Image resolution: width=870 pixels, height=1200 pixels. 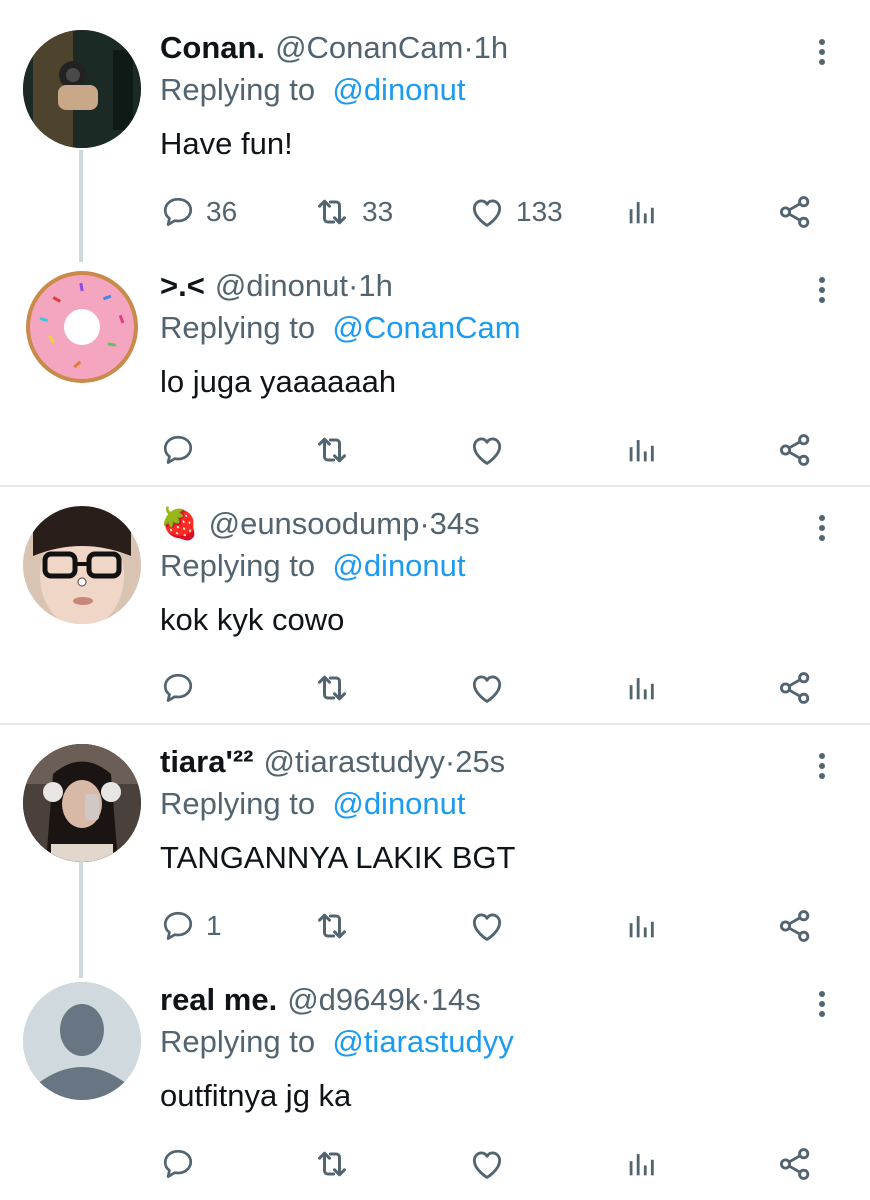 What do you see at coordinates (369, 48) in the screenshot?
I see `user-handle: @ConanCam` at bounding box center [369, 48].